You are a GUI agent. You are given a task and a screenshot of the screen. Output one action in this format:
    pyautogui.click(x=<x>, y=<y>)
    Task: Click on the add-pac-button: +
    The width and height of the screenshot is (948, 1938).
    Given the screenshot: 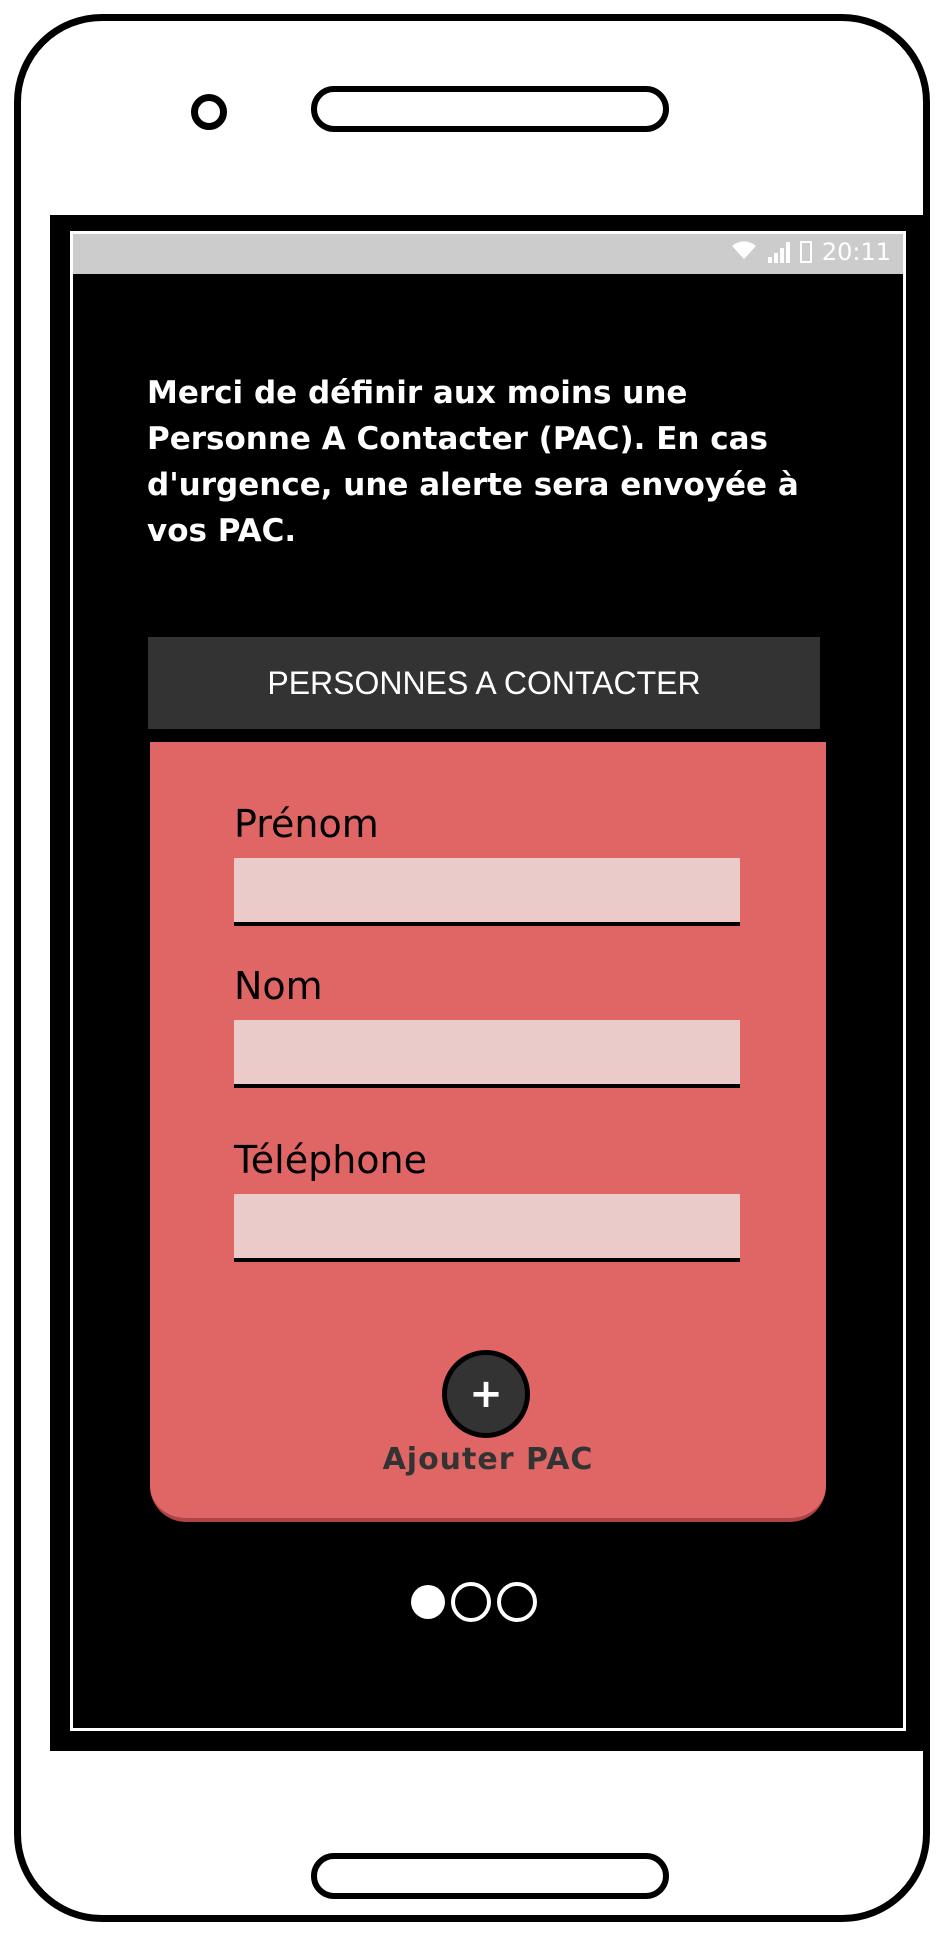 What is the action you would take?
    pyautogui.click(x=486, y=1394)
    